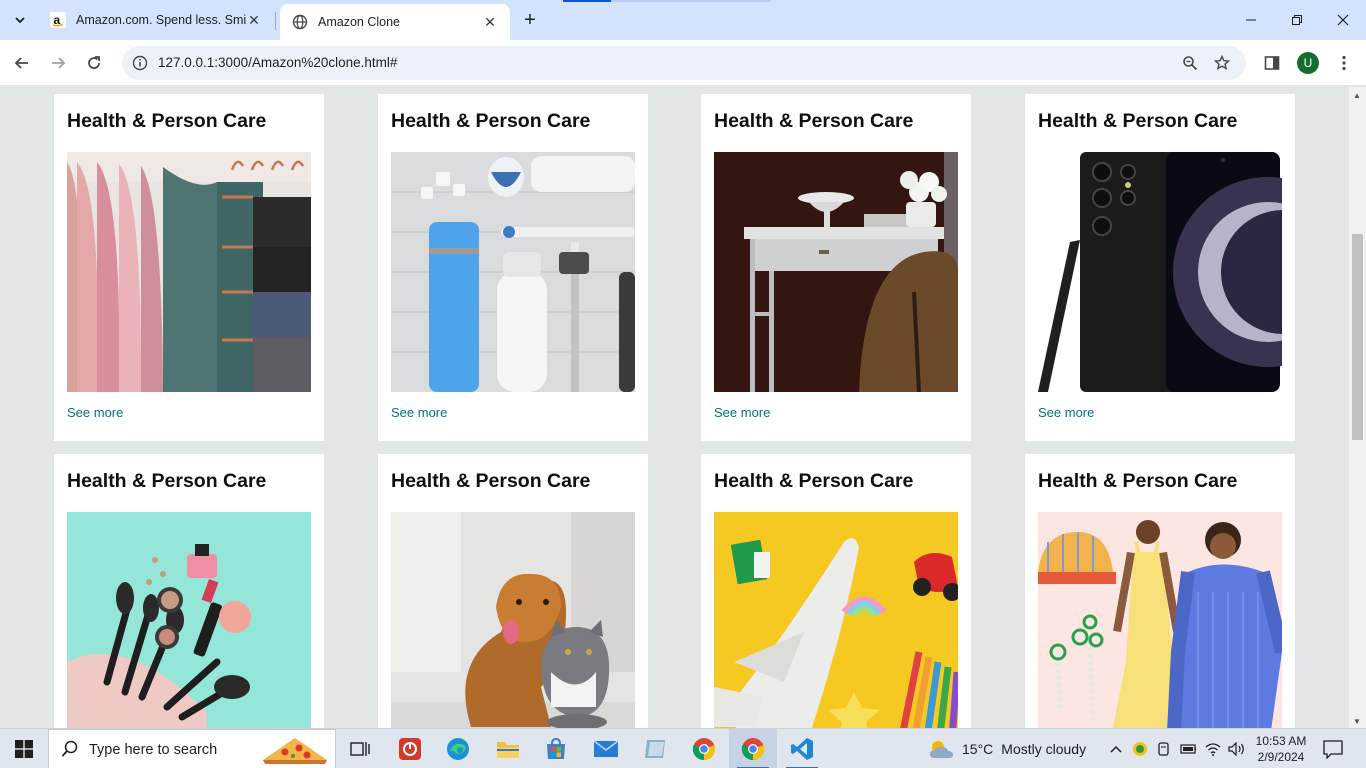 Image resolution: width=1366 pixels, height=768 pixels. Describe the element at coordinates (58, 63) in the screenshot. I see `forward-icon` at that location.